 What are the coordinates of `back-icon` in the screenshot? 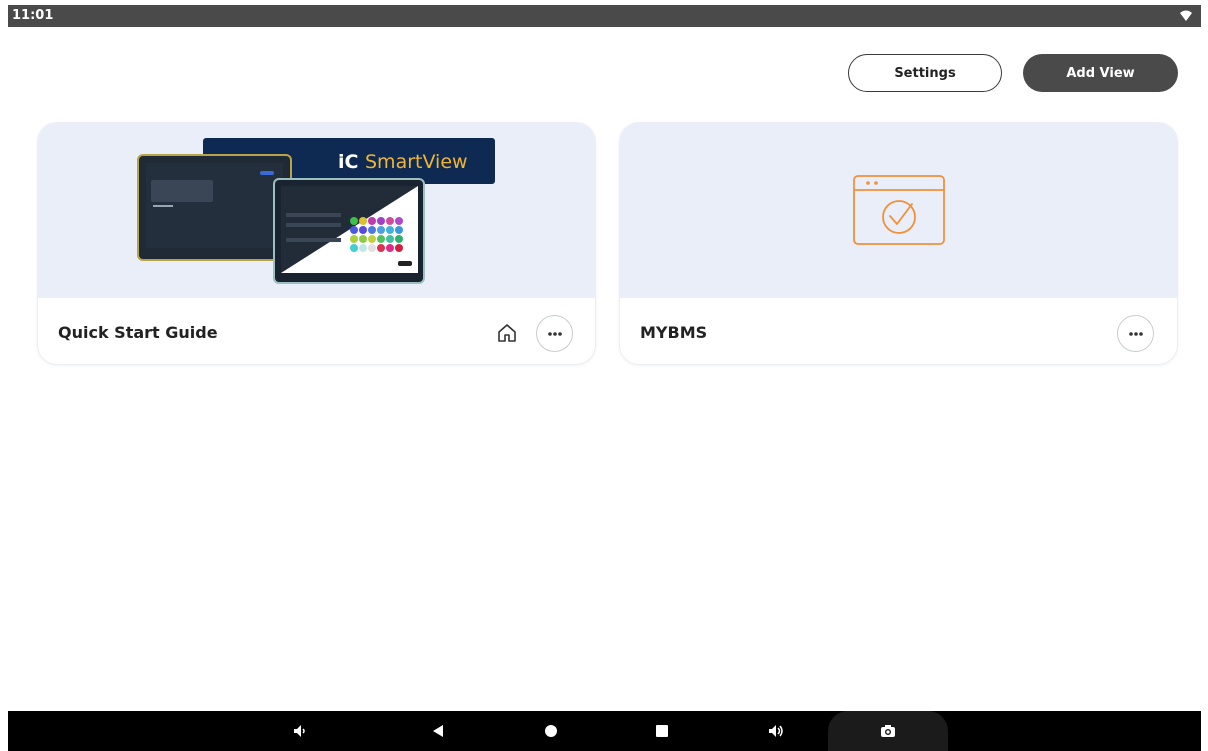 It's located at (438, 731).